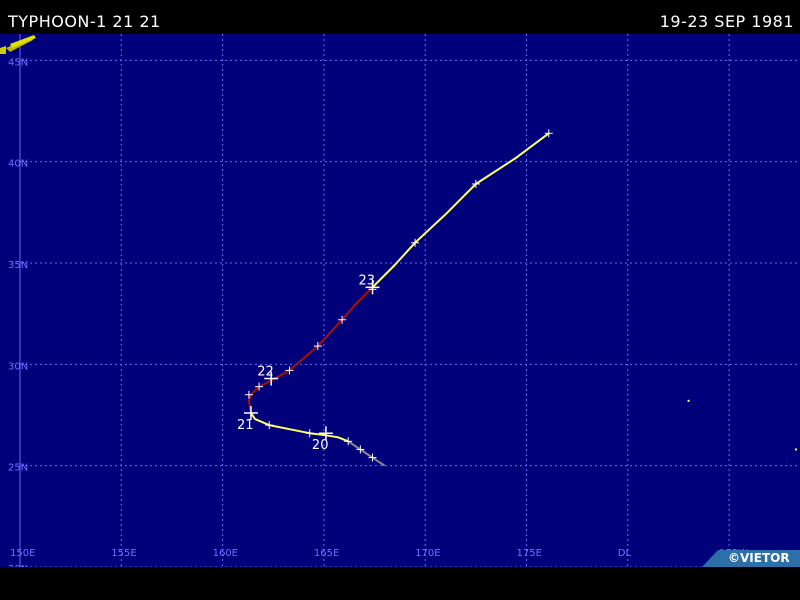  Describe the element at coordinates (18, 164) in the screenshot. I see `lat-label: 40N` at that location.